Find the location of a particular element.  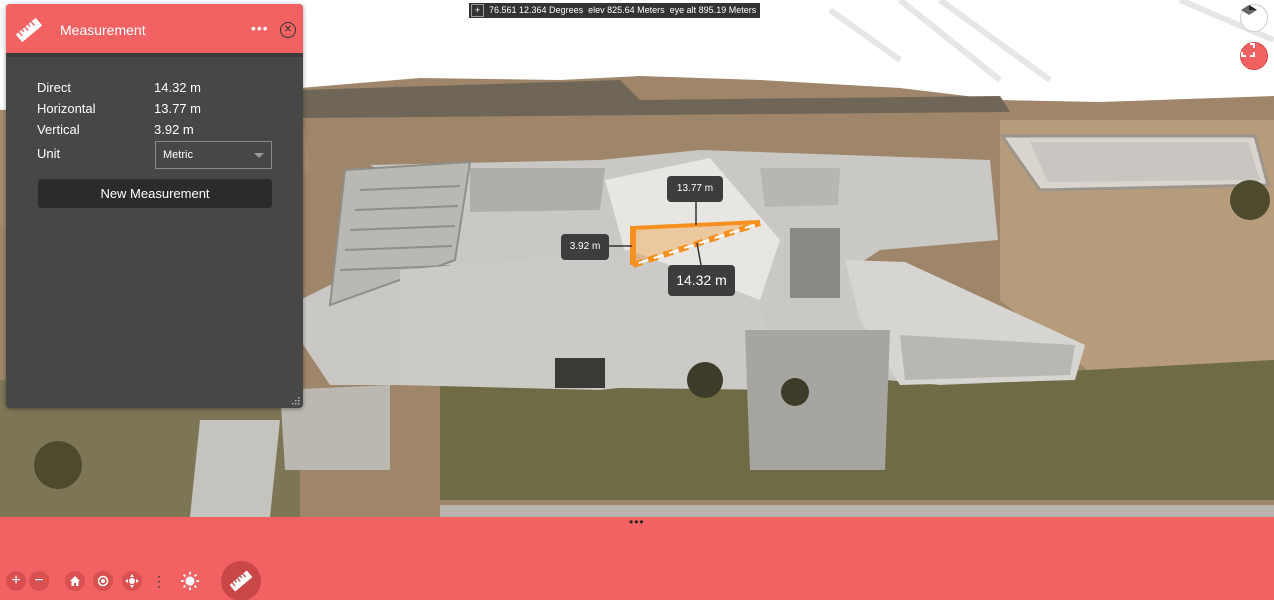

fullscreen-button is located at coordinates (1254, 56).